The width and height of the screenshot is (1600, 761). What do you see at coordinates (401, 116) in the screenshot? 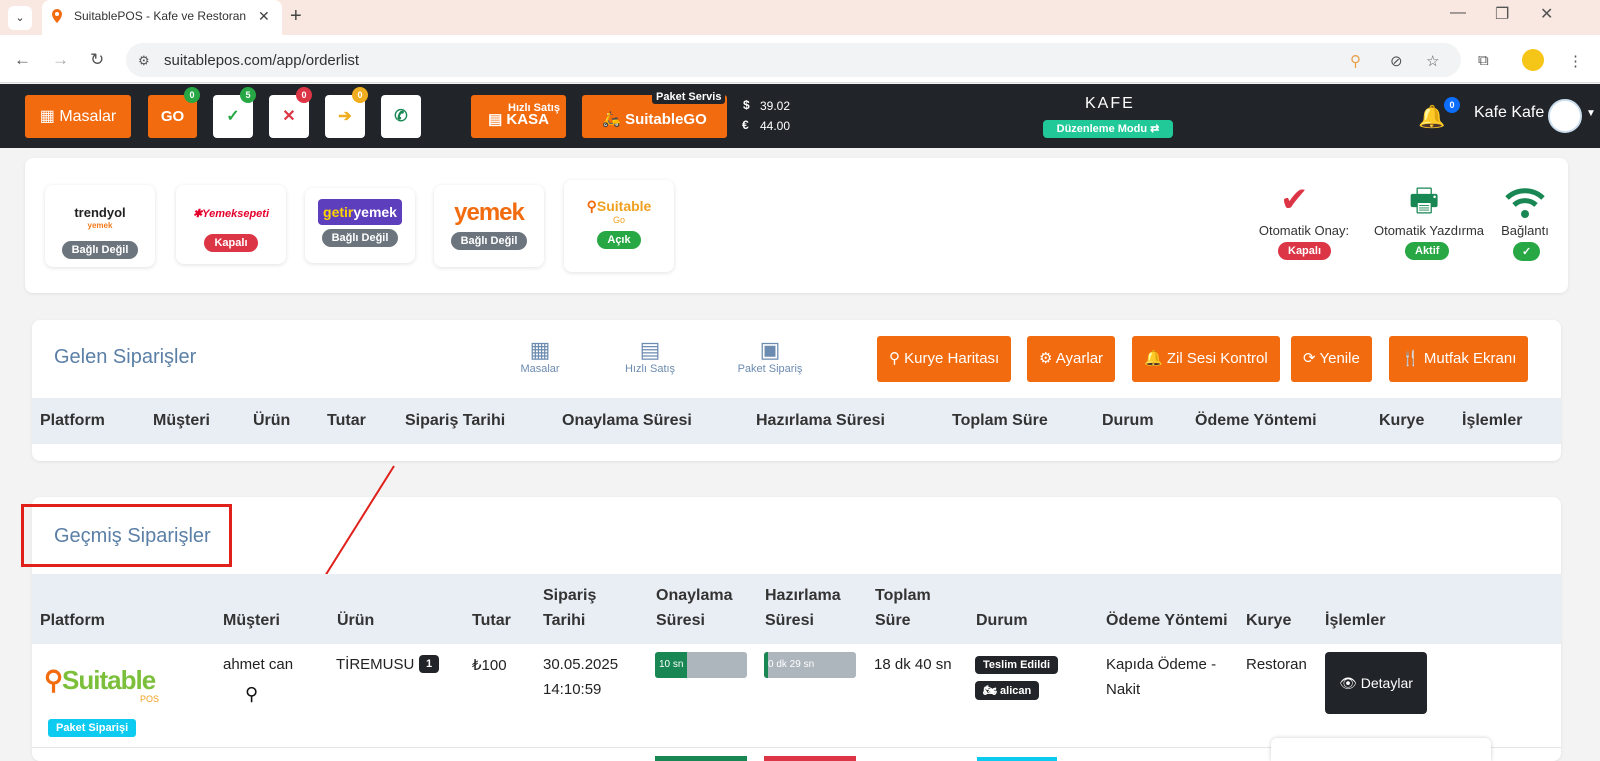
I see `phone-orders-button: ✆` at bounding box center [401, 116].